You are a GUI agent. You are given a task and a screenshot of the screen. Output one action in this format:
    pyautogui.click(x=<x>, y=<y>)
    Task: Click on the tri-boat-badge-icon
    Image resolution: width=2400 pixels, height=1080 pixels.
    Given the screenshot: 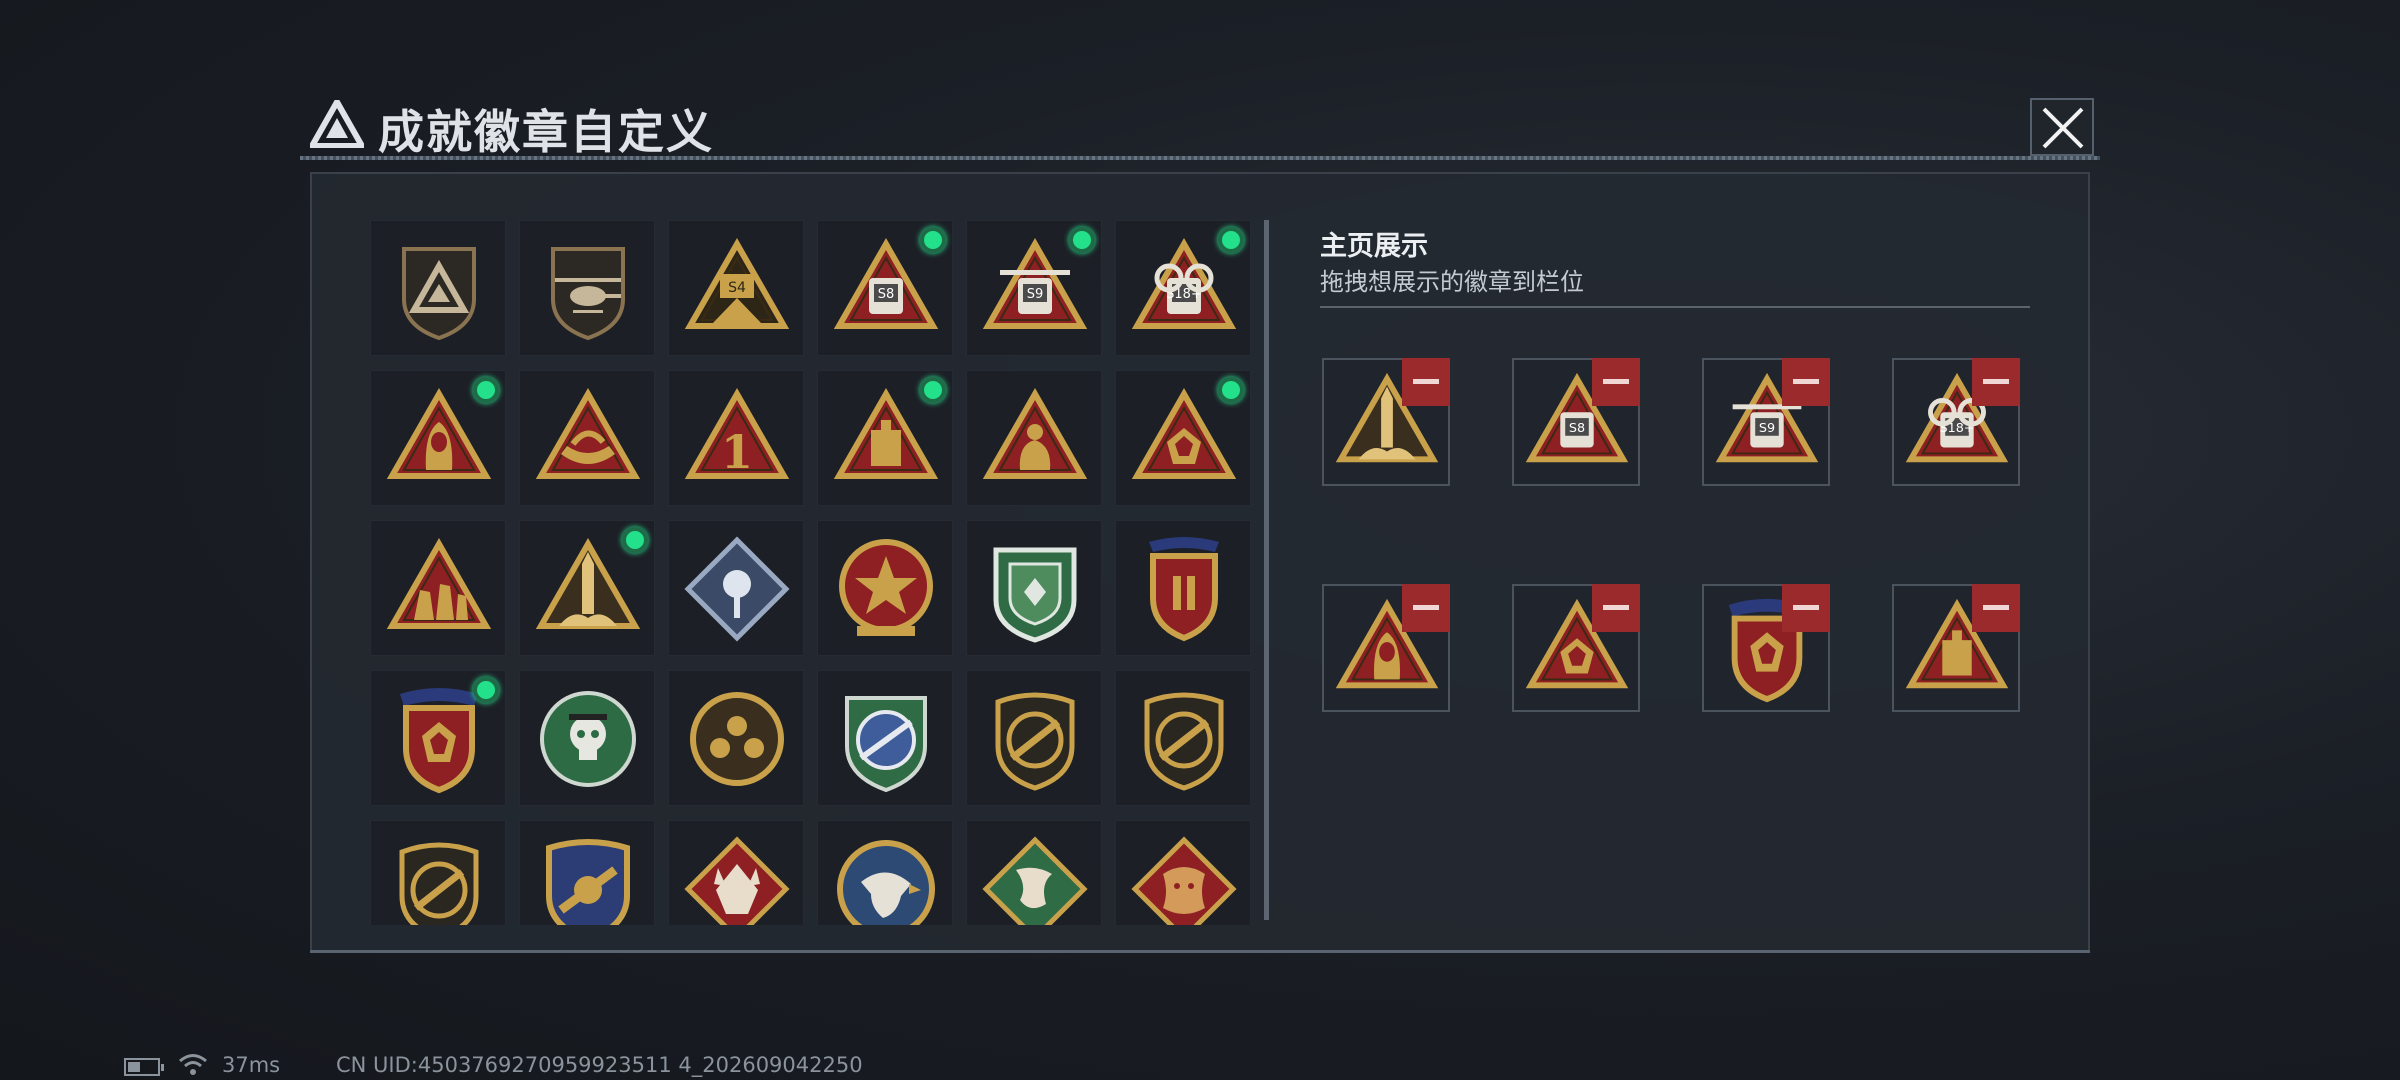 What is the action you would take?
    pyautogui.click(x=588, y=433)
    